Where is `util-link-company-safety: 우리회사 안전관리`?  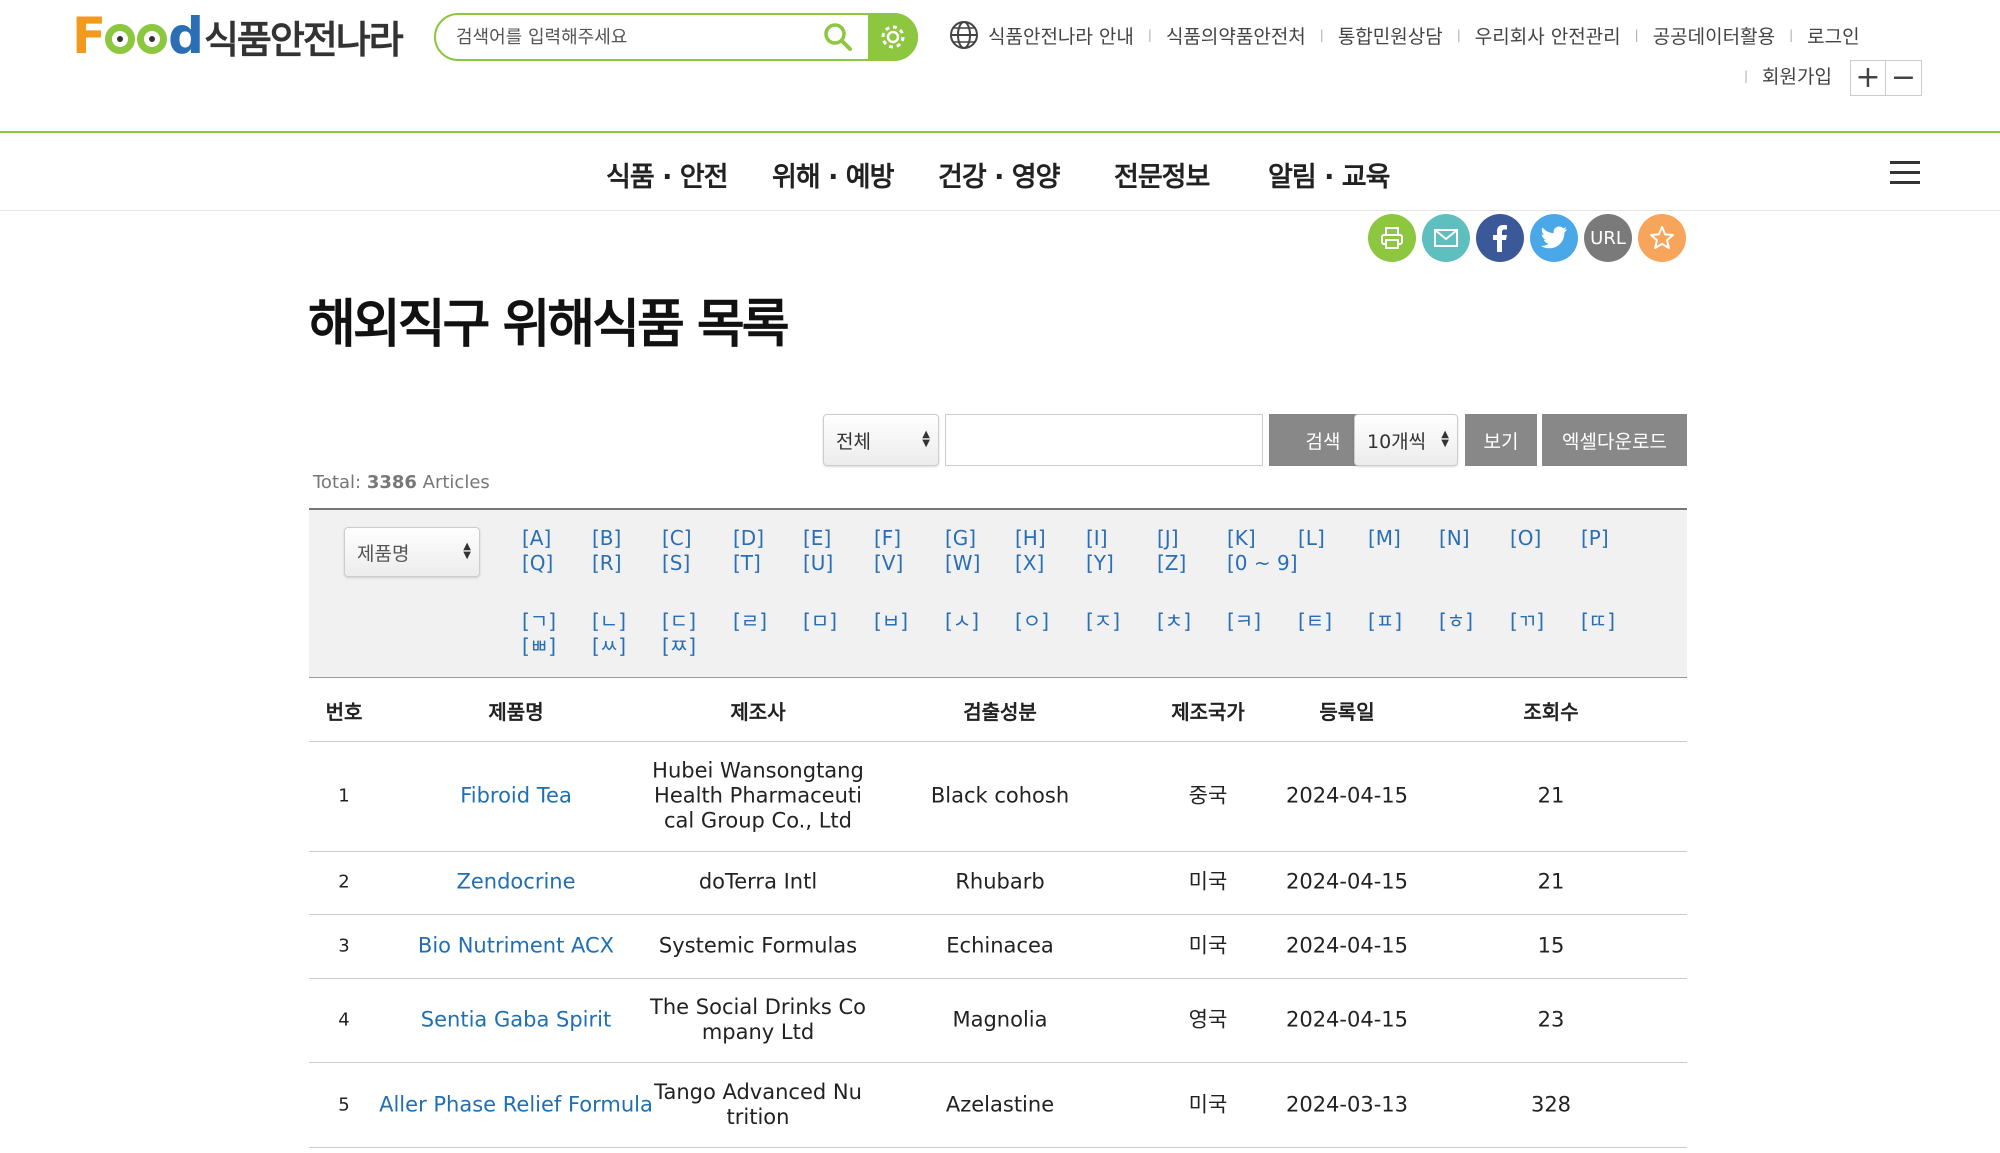
util-link-company-safety: 우리회사 안전관리 is located at coordinates (1548, 35).